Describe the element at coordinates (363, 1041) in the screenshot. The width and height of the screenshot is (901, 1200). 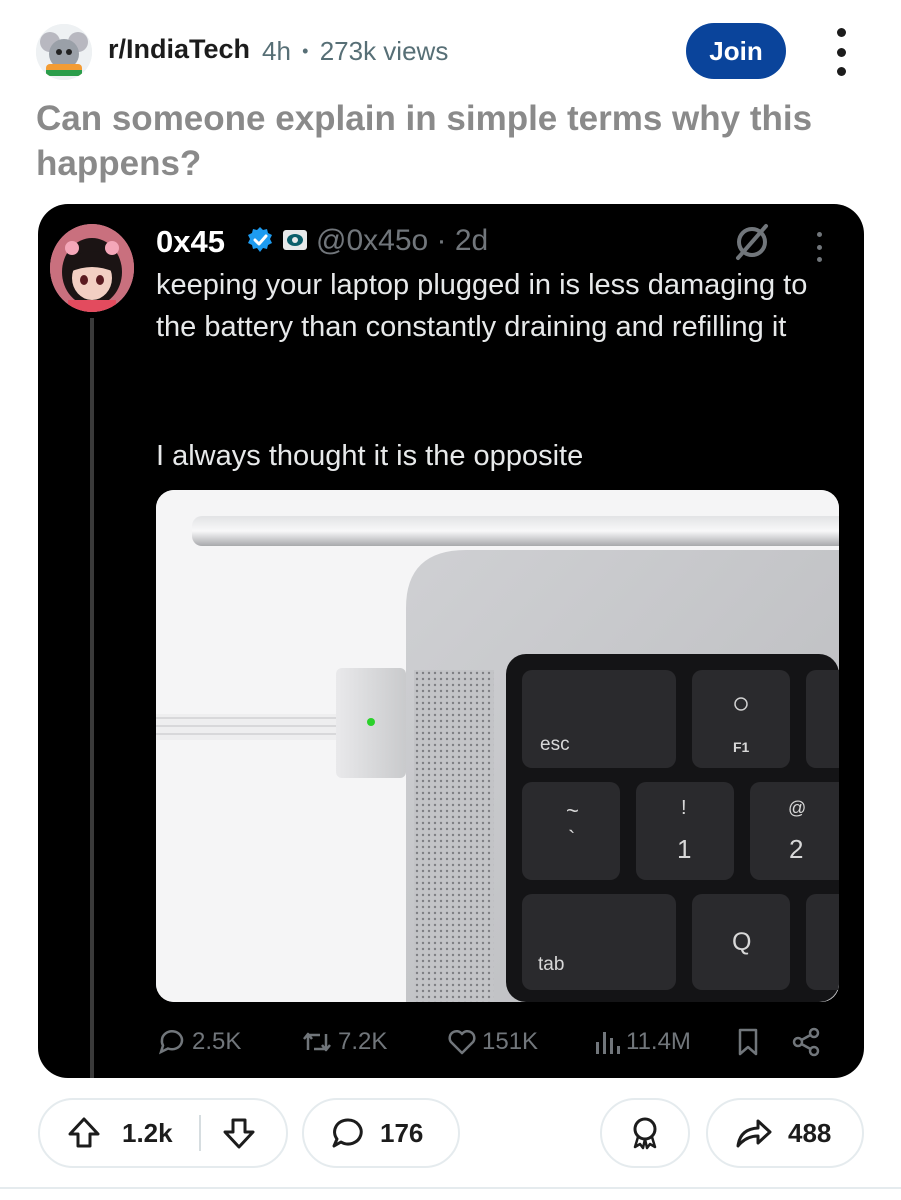
I see `tweet-retweet-count: 7.2K` at that location.